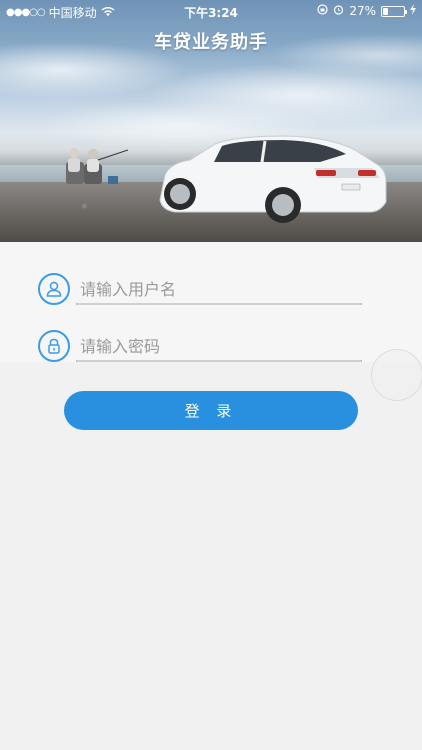  What do you see at coordinates (338, 11) in the screenshot?
I see `alarm-clock-icon` at bounding box center [338, 11].